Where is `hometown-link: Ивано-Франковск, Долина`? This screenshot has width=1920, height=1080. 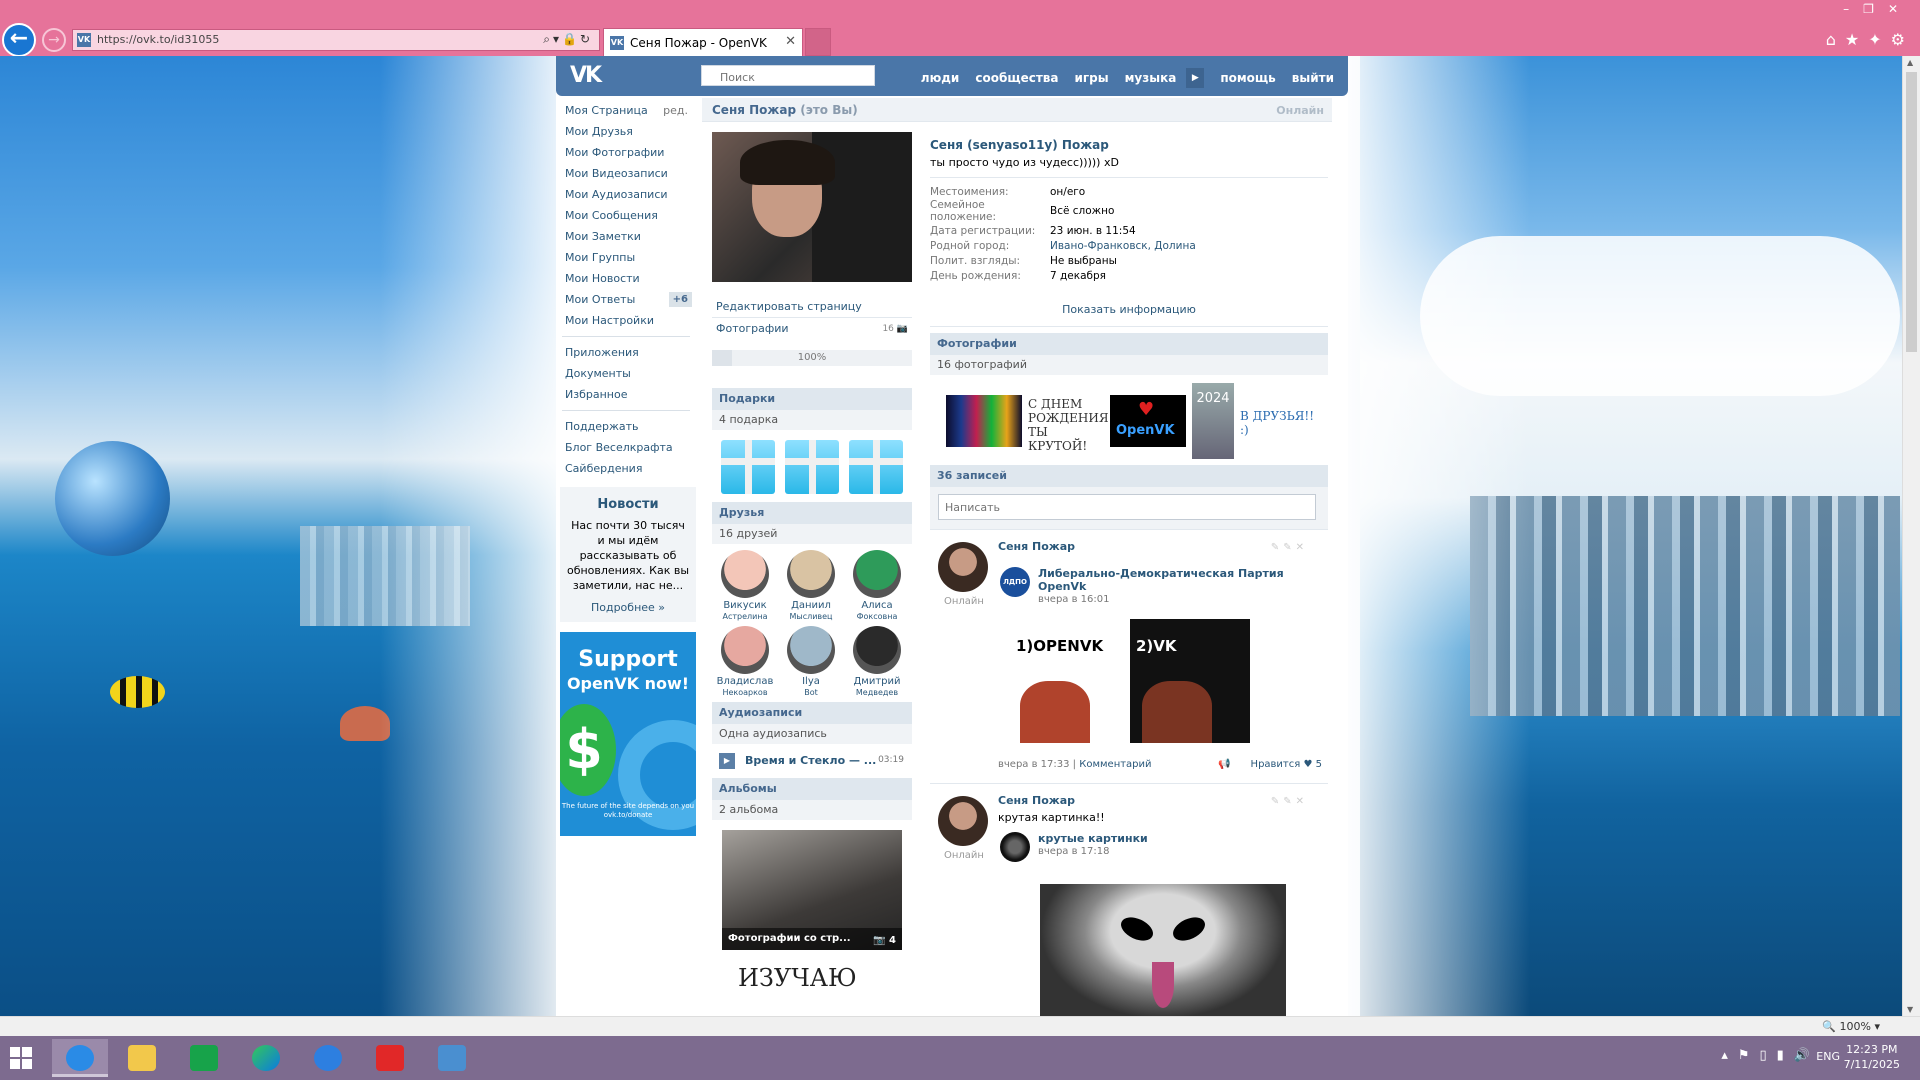
hometown-link: Ивано-Франковск, Долина is located at coordinates (1123, 245).